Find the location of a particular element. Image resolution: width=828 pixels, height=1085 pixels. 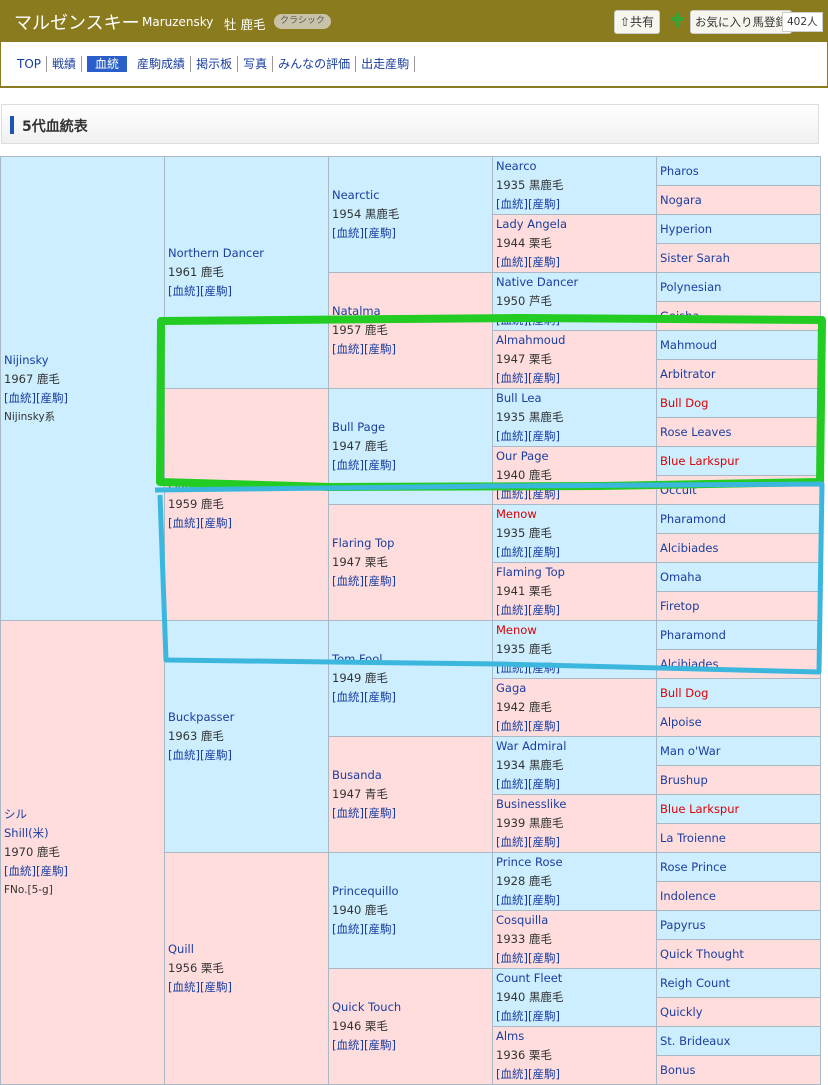

ancestor-name: Princequillo is located at coordinates (365, 891).